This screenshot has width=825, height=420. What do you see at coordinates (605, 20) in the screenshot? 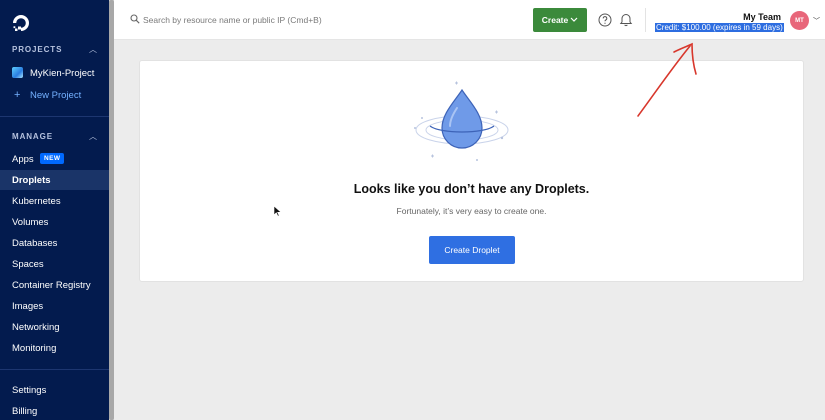
I see `help-icon` at bounding box center [605, 20].